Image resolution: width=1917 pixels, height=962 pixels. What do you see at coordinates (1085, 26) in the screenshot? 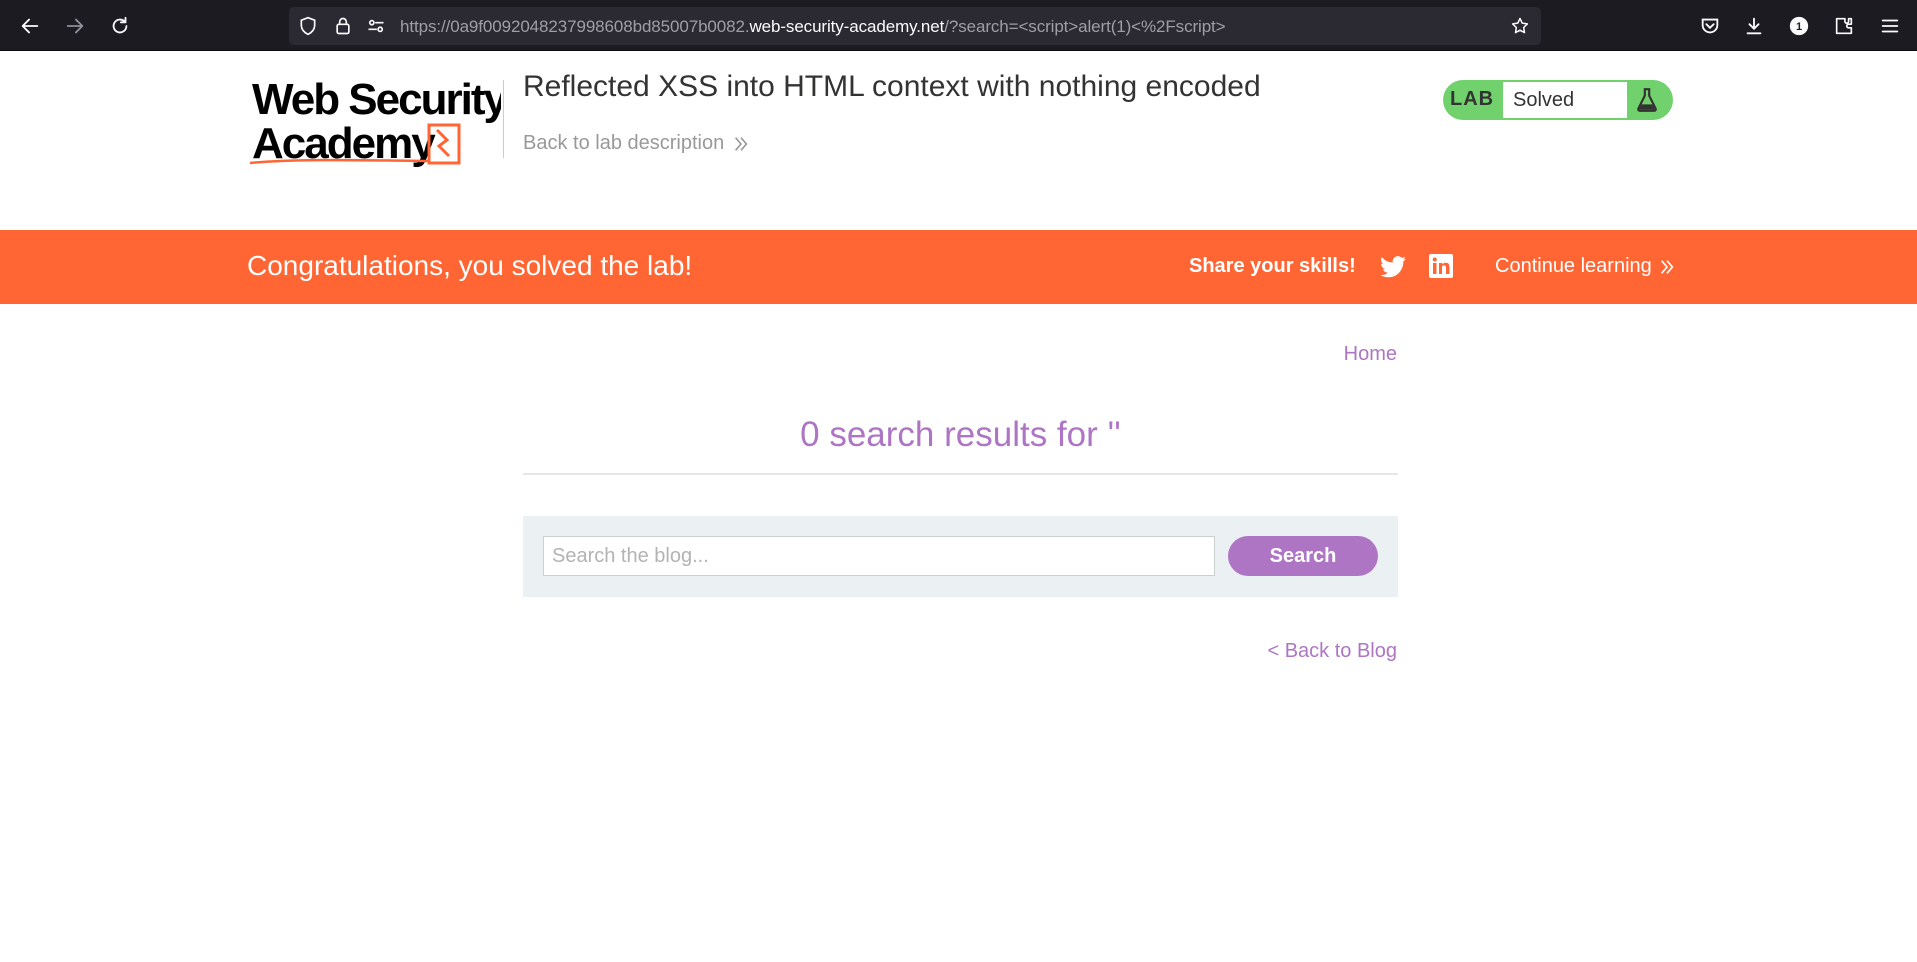
I see `url-suffix: /?search=<script>alert(1)<%2Fscript>` at bounding box center [1085, 26].